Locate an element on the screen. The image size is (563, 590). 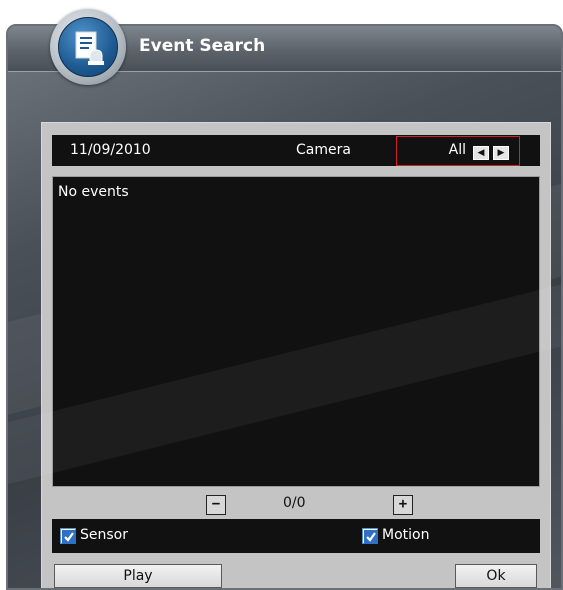
filter-header: 11/09/2010 Camera All ◀ ▶ is located at coordinates (296, 150).